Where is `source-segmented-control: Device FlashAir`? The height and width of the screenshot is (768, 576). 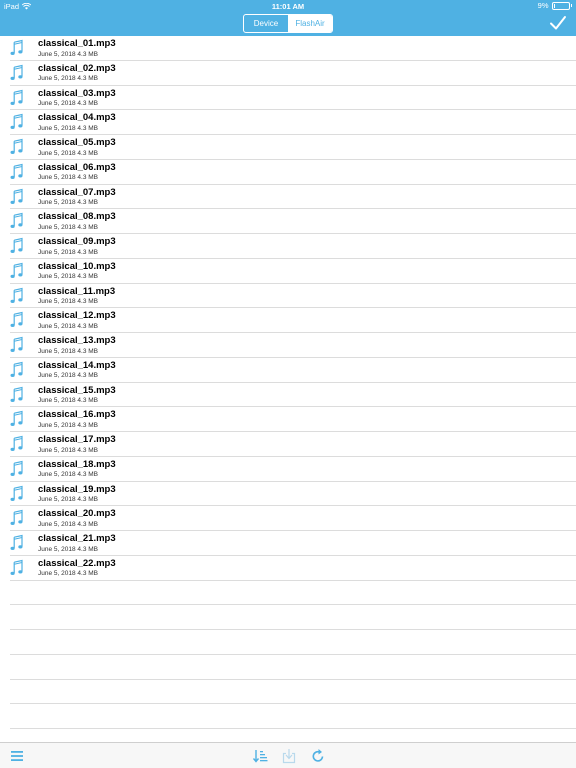 source-segmented-control: Device FlashAir is located at coordinates (288, 23).